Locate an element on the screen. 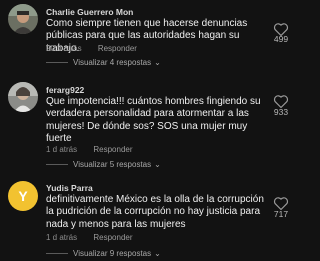 Image resolution: width=320 pixels, height=261 pixels. view-replies-label: Visualizar 4 respostas is located at coordinates (112, 62).